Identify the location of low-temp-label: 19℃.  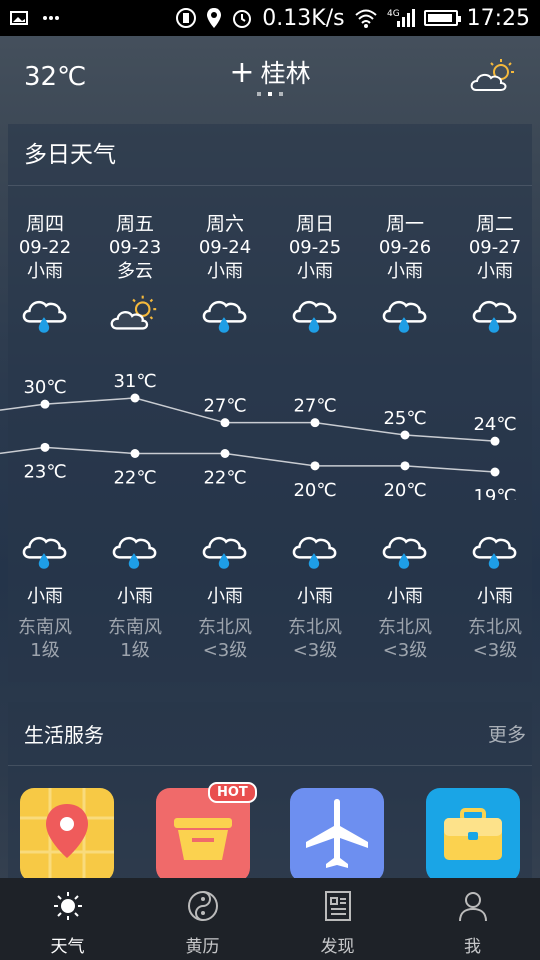
(494, 493).